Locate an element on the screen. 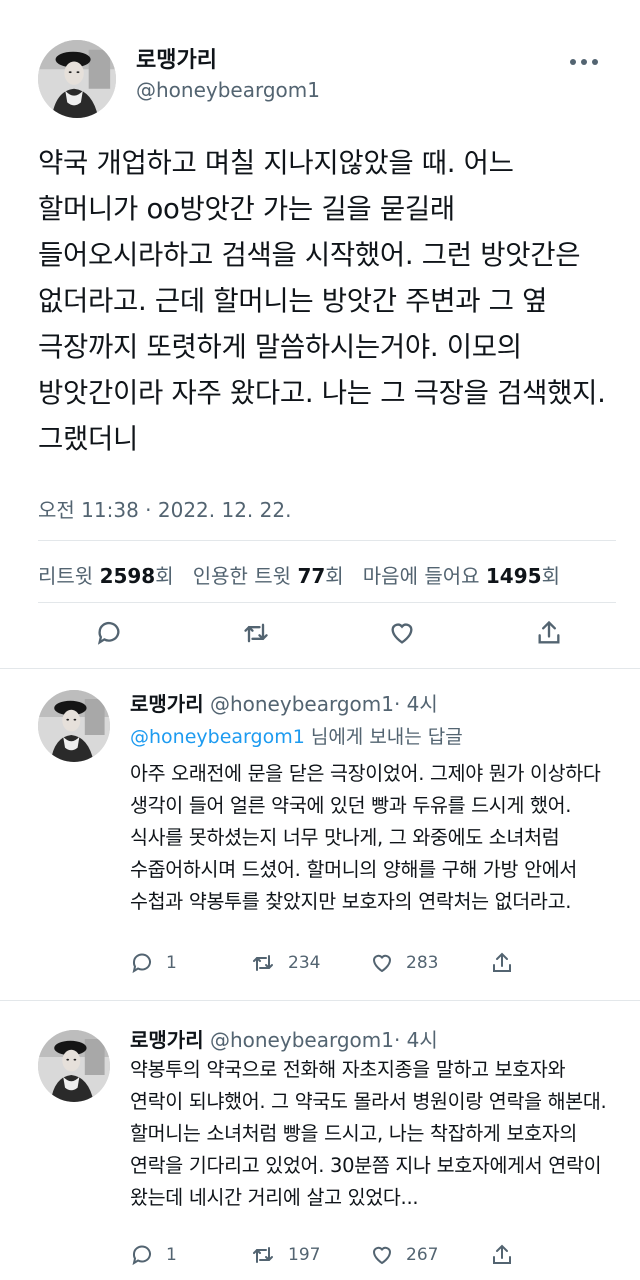  replying-to-label: 님에게 보내는 답글 is located at coordinates (383, 737).